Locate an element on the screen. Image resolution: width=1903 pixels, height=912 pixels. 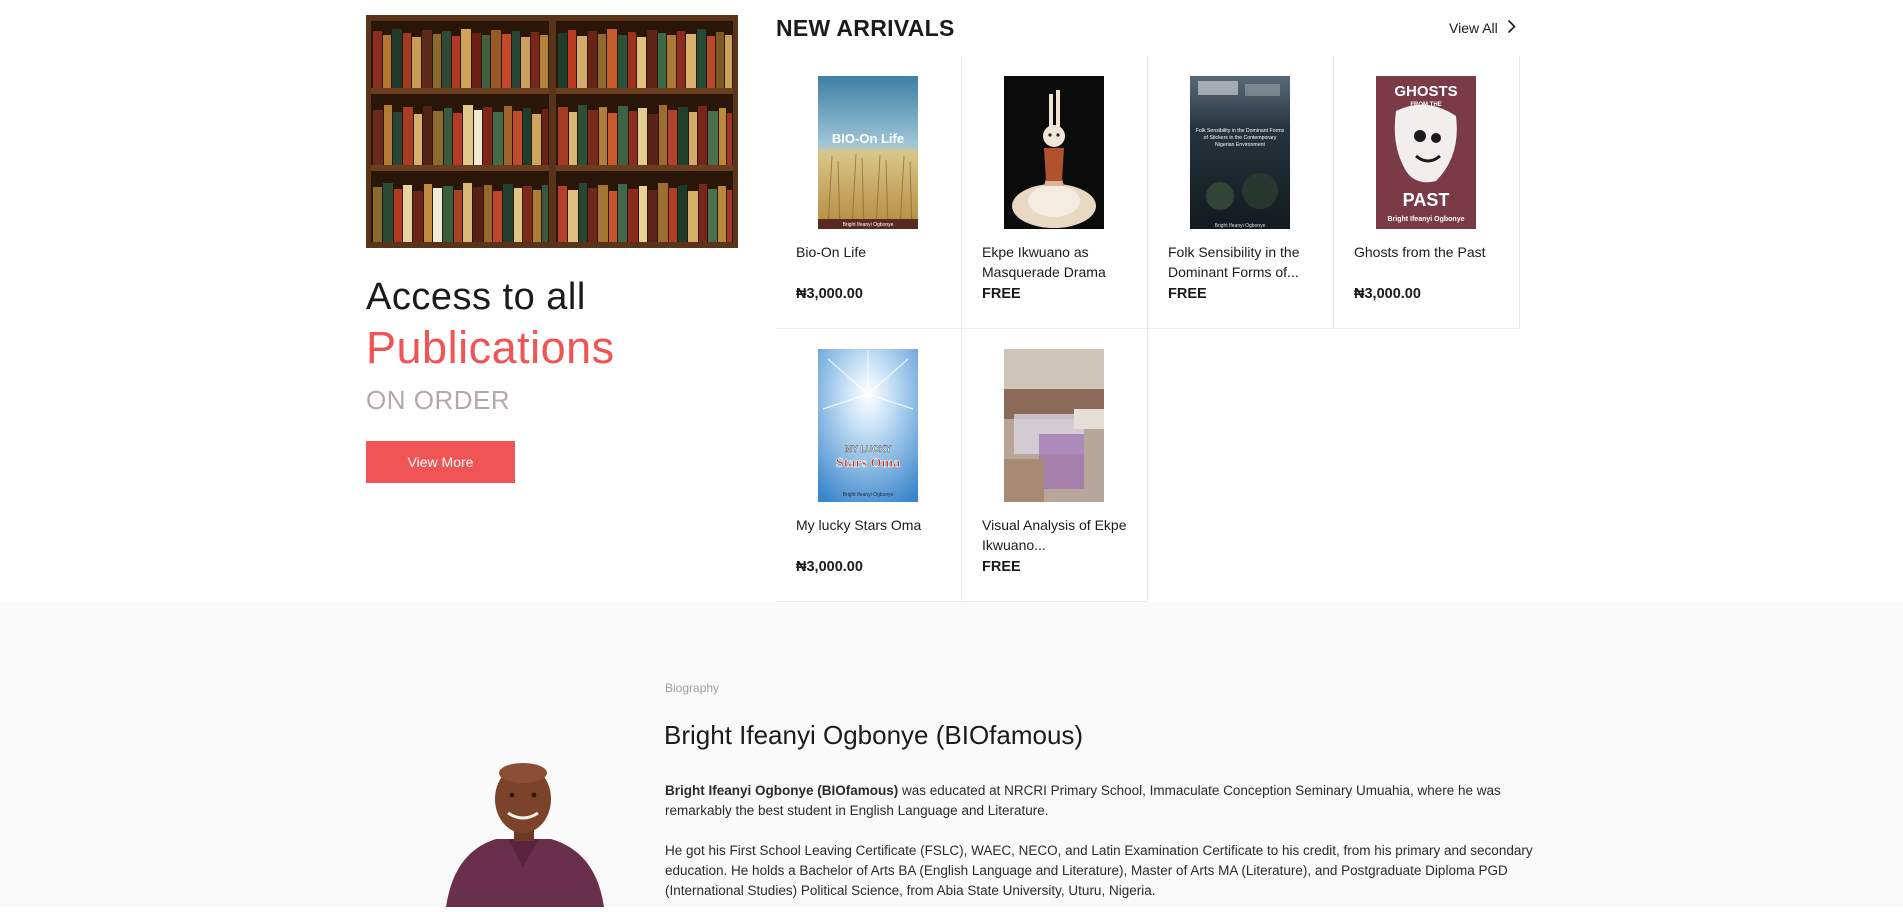
product-title: Ghosts from the Past is located at coordinates (1429, 252).